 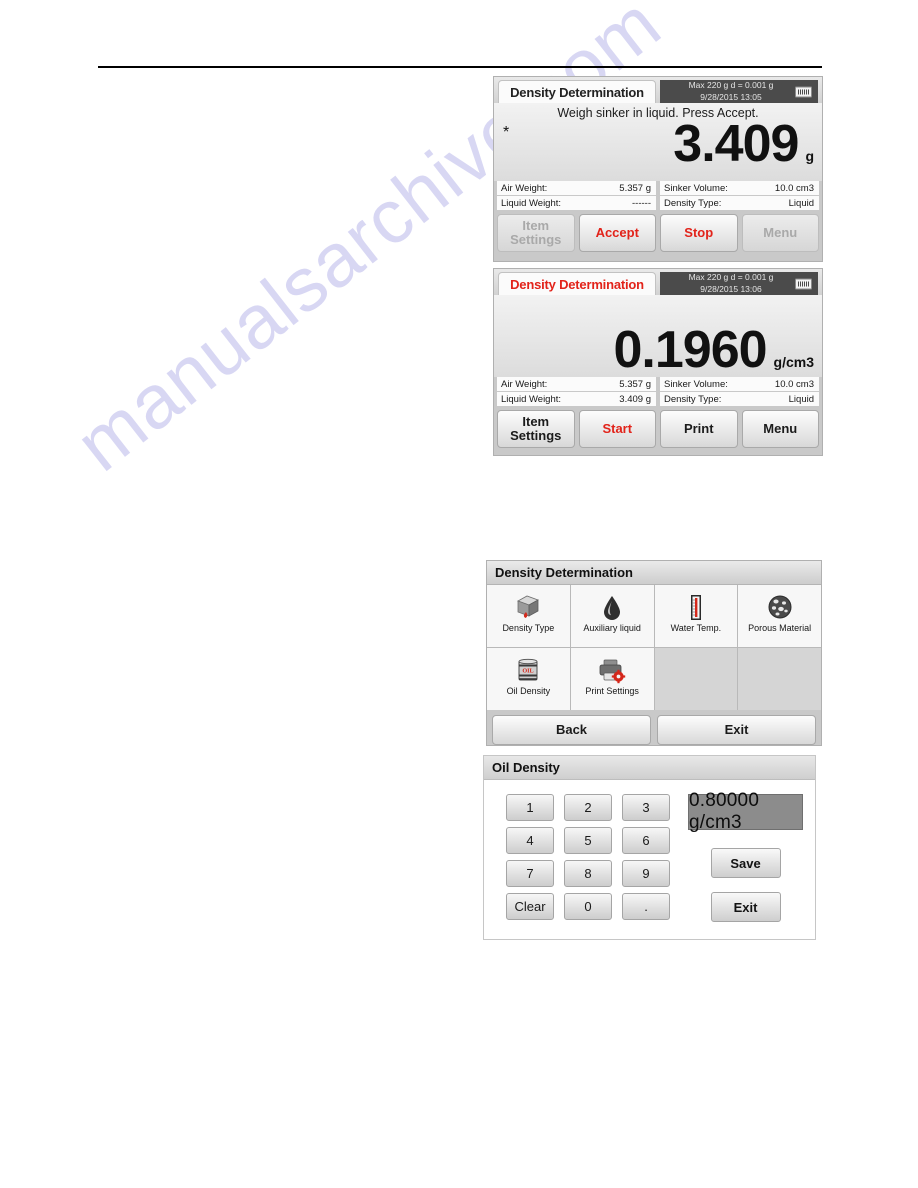 I want to click on screen2-weigh-area: 0.1960 g/cm3, so click(x=658, y=336).